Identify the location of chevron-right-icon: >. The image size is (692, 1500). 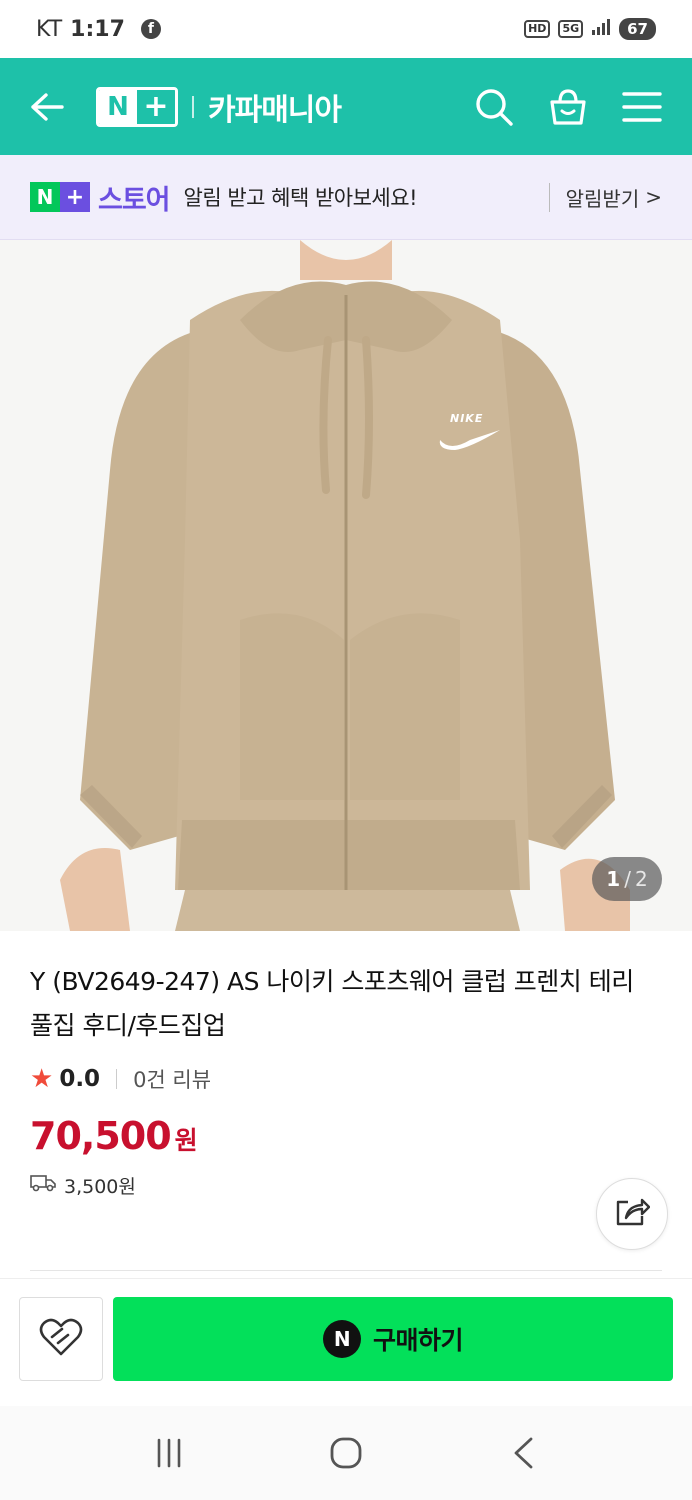
(653, 197).